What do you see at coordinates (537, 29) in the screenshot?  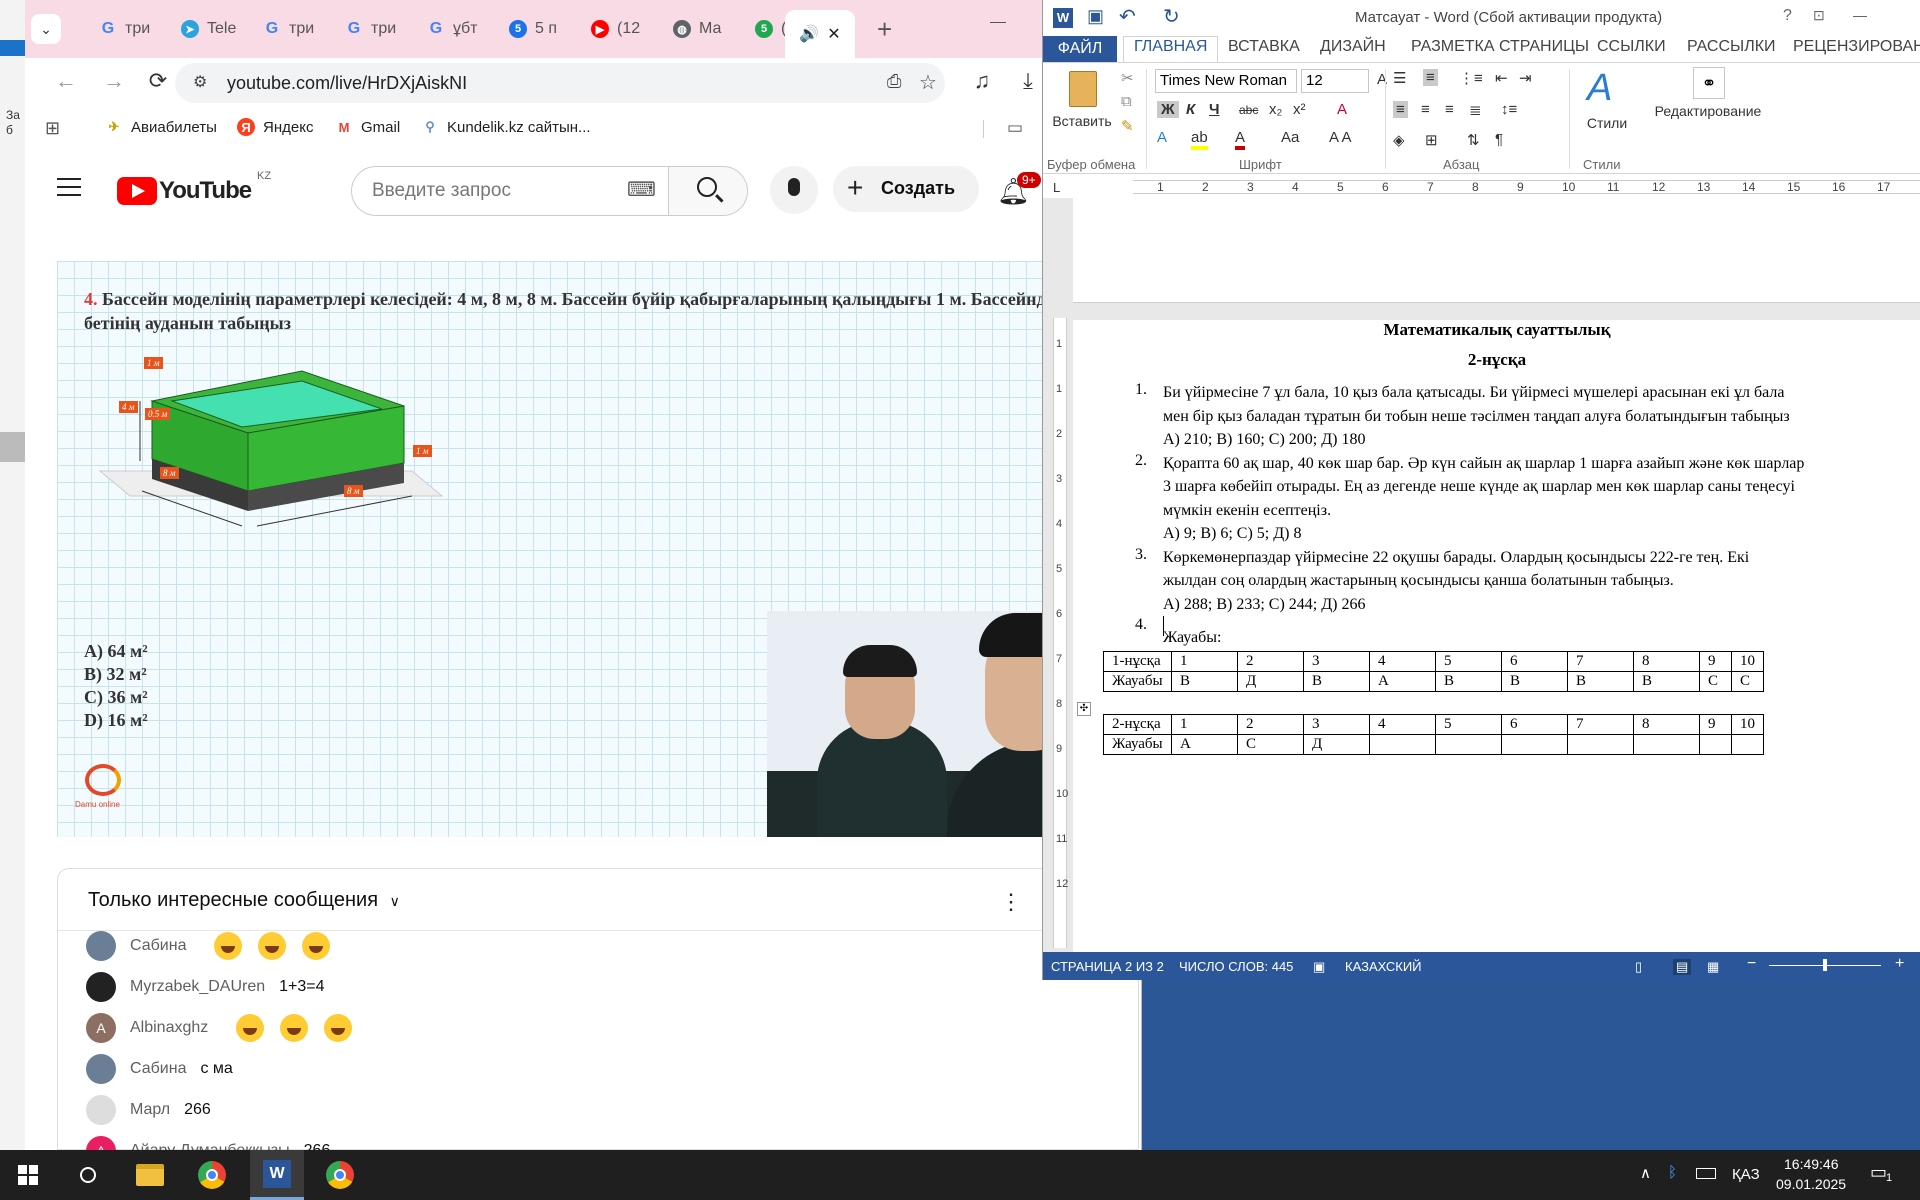 I see `tab-5: 5 5 п` at bounding box center [537, 29].